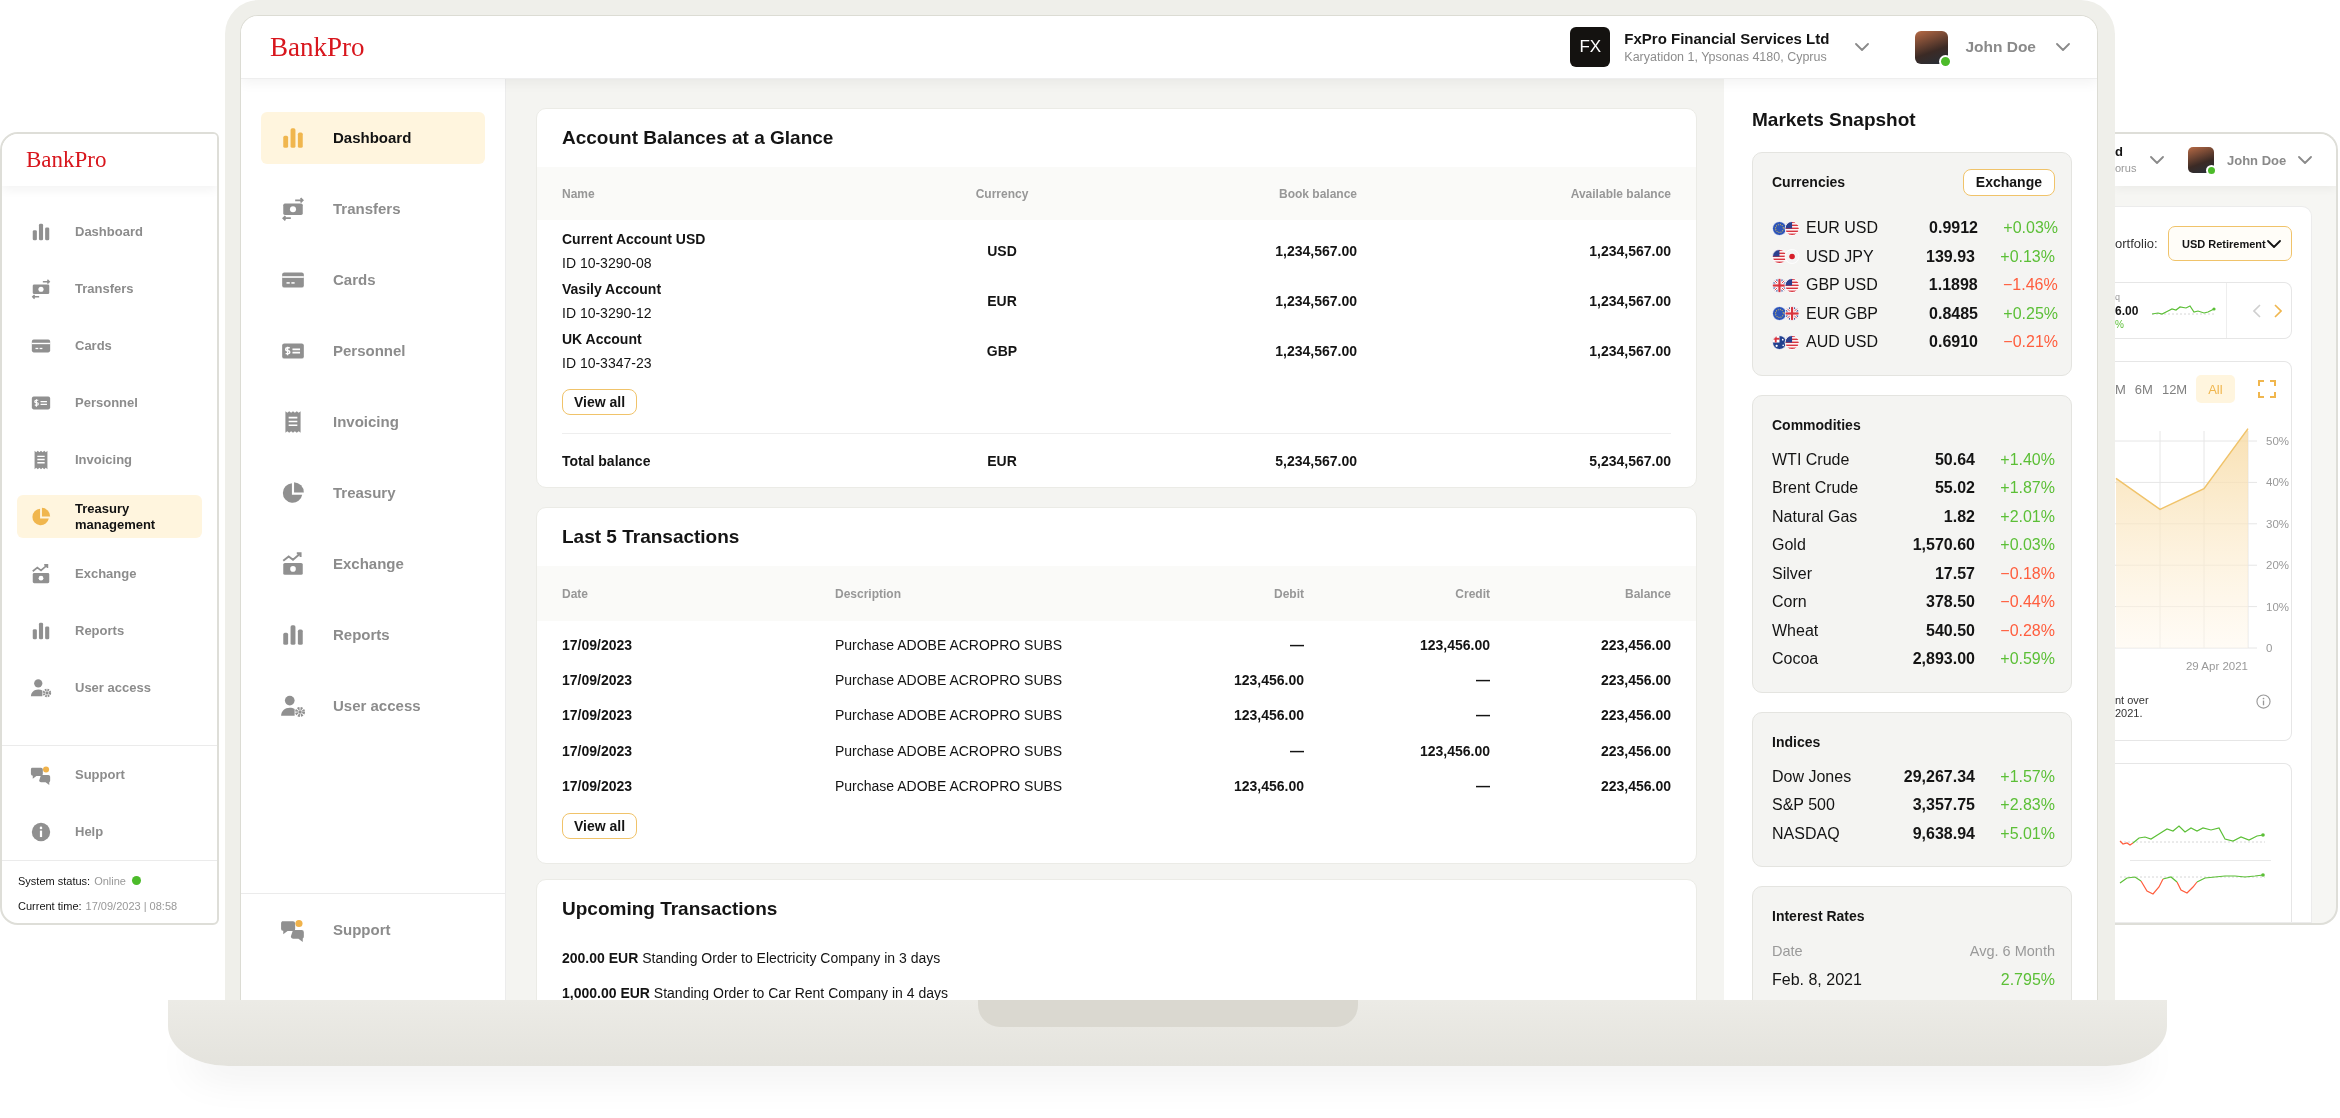  I want to click on upcoming-transaction: 1,000.00 EUR Standing Order to Car Rent Company in 4 days, so click(755, 992).